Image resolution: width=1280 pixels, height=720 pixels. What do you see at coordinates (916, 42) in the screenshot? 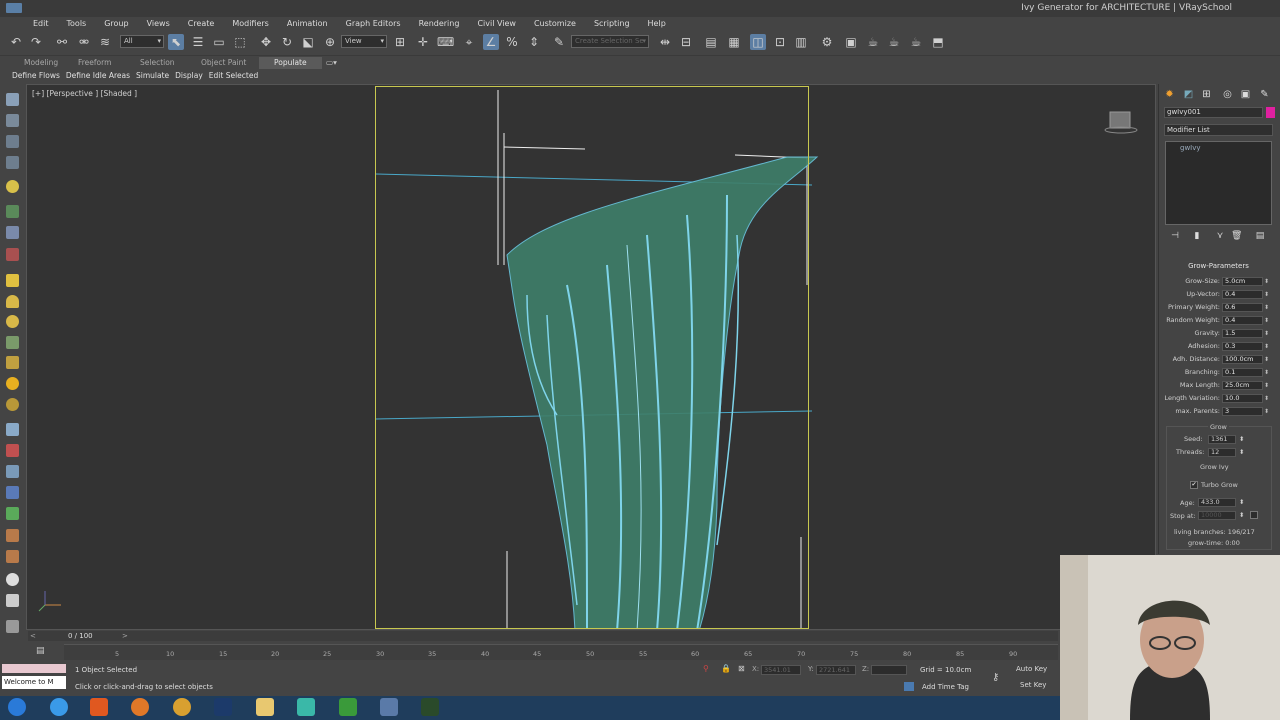
I see `render-activeshade-icon: ☕` at bounding box center [916, 42].